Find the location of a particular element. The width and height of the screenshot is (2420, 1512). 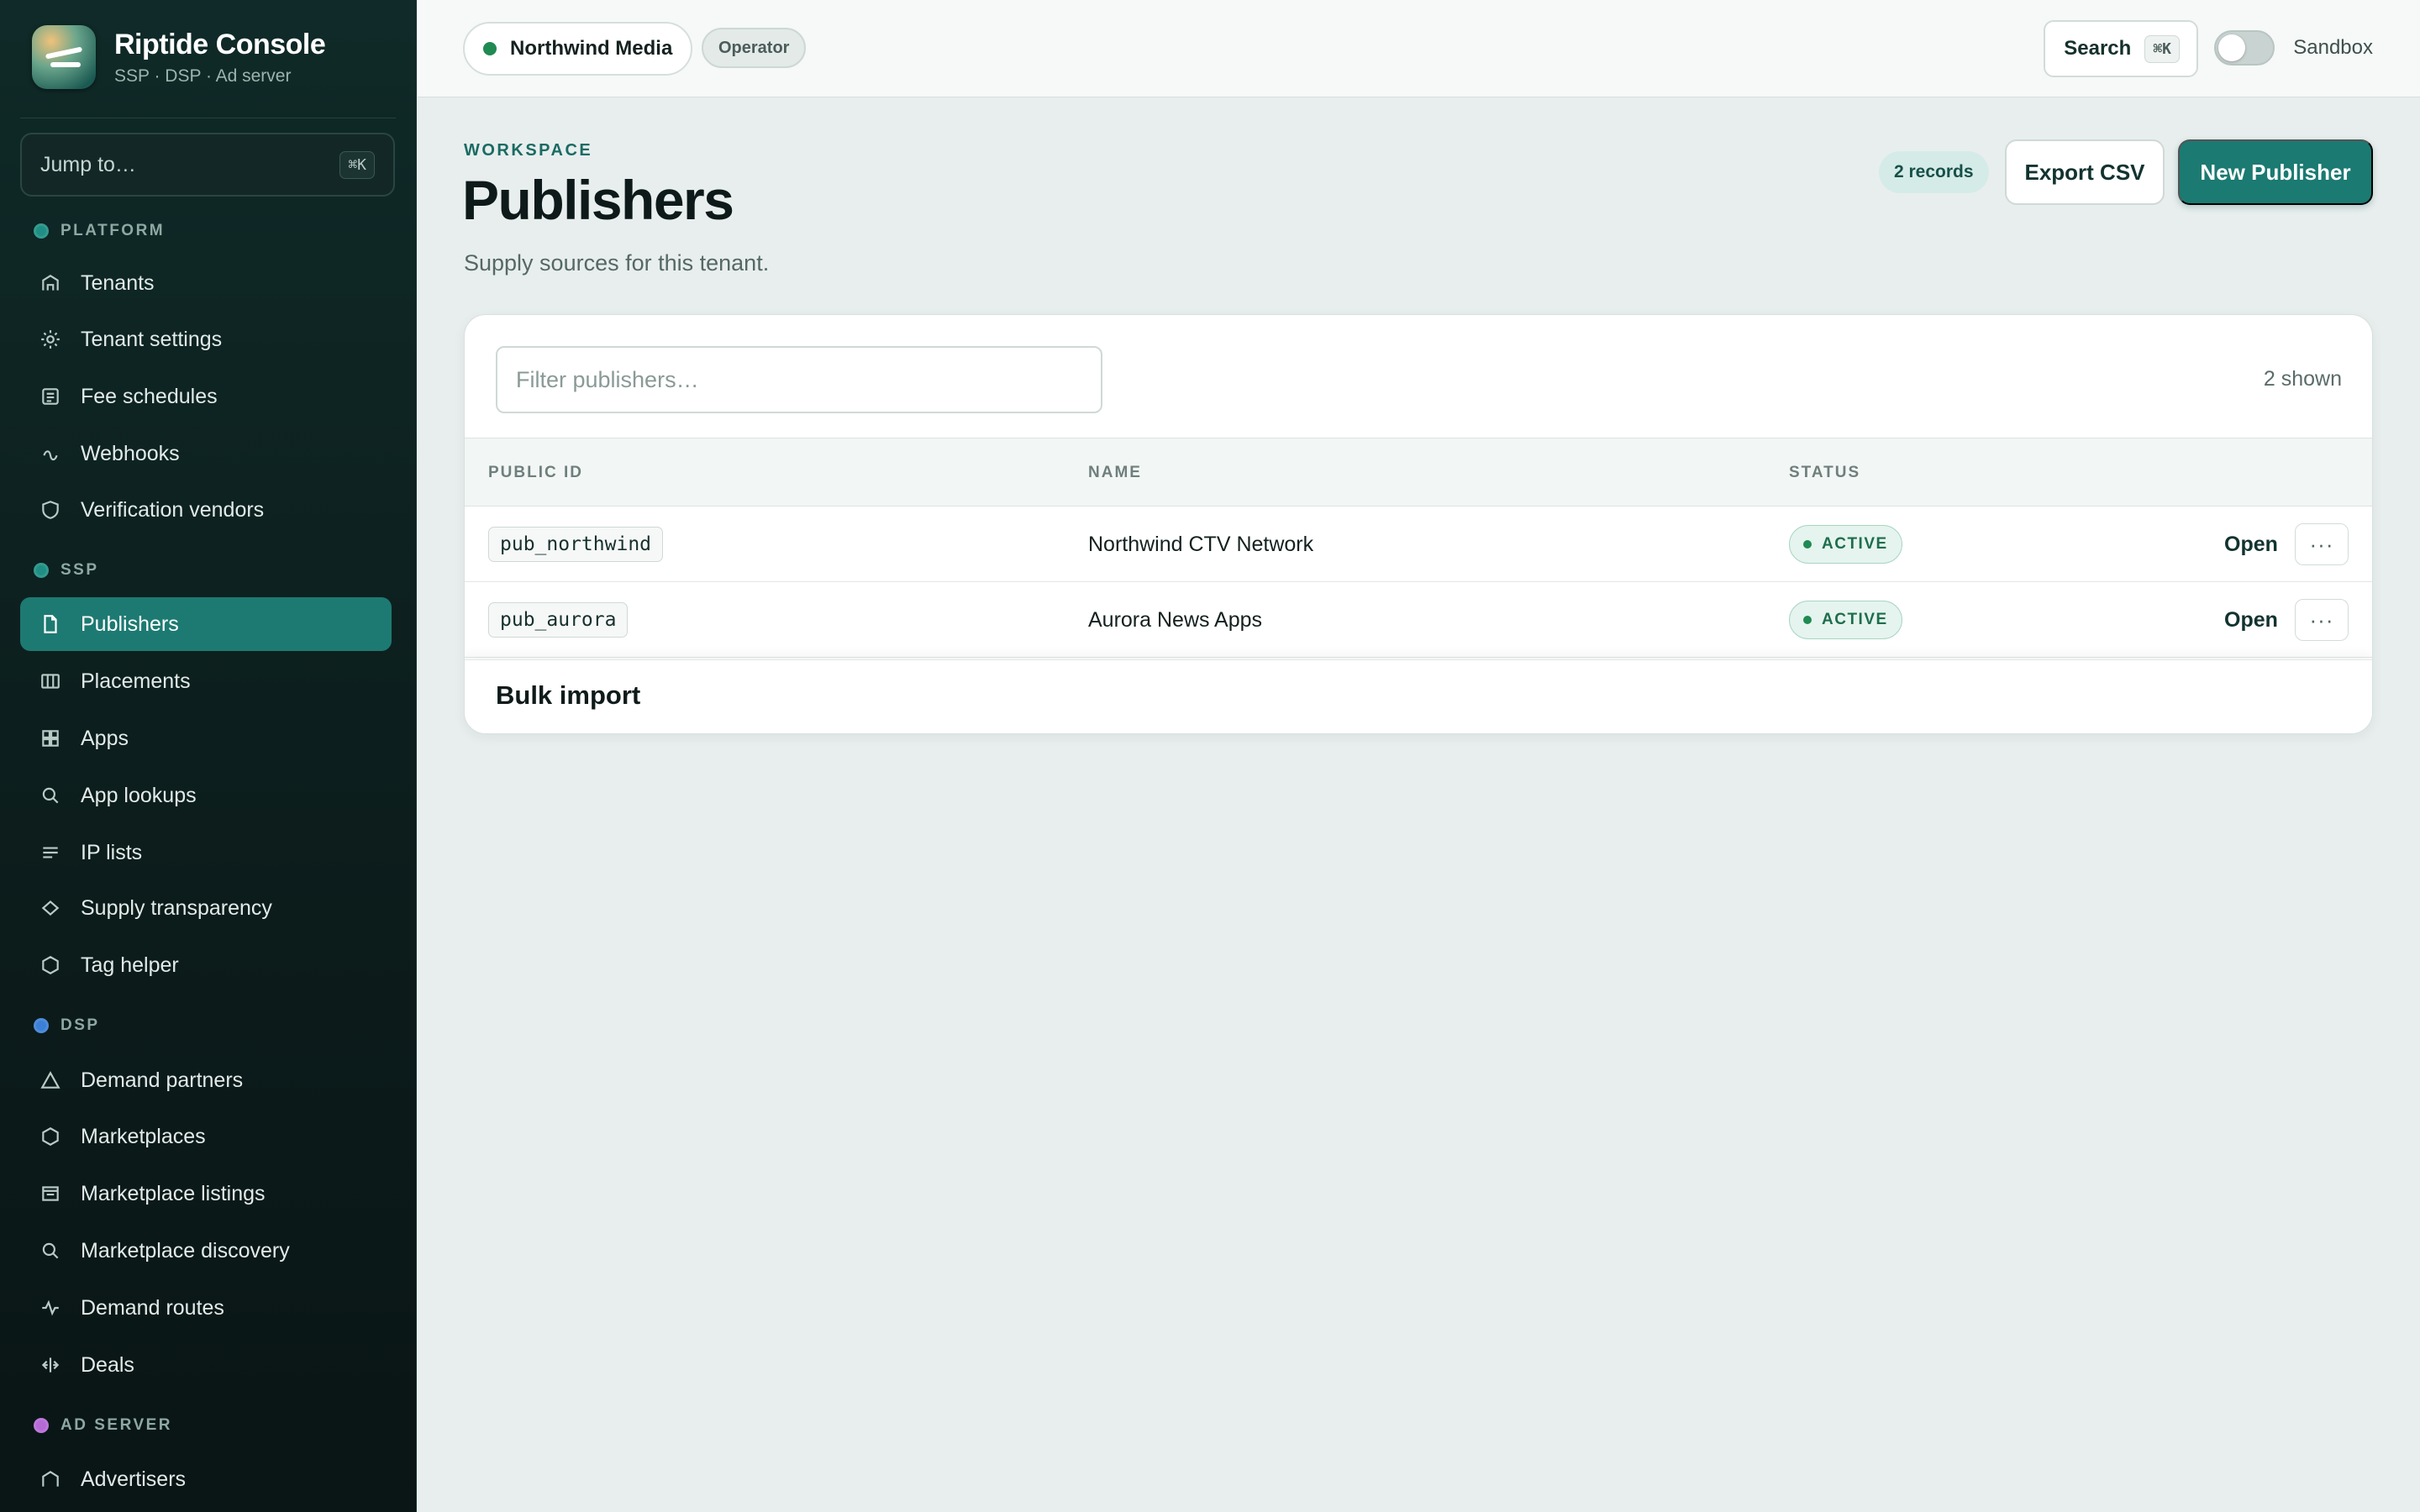

sidebar-item-marketplace-discovery: Marketplace discovery is located at coordinates (206, 1251).